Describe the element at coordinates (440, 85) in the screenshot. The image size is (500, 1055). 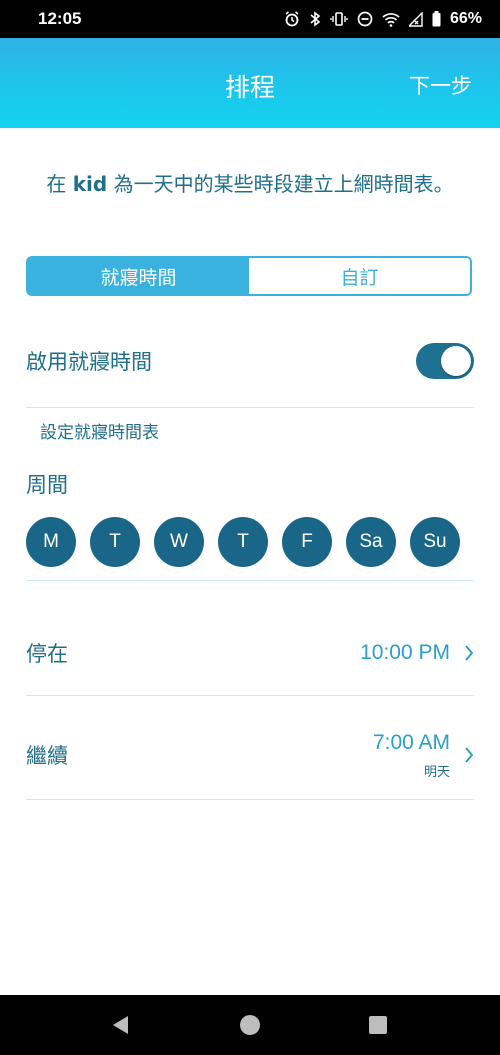
I see `next-button: 下一步` at that location.